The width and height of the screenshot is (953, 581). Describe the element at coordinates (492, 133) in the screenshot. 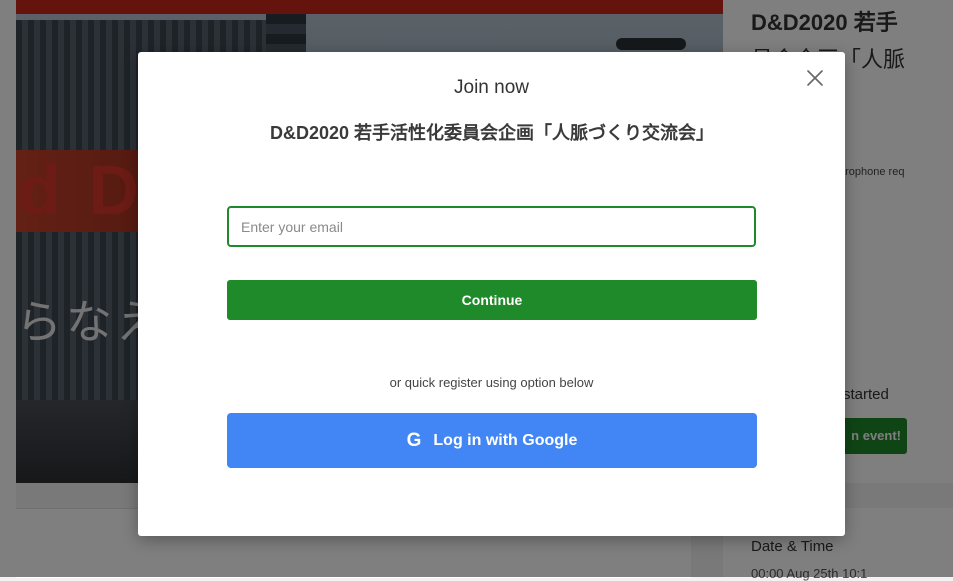

I see `modal-event-name: D&D2020 若手活性化委員会企画「人脈づくり交流会」` at that location.